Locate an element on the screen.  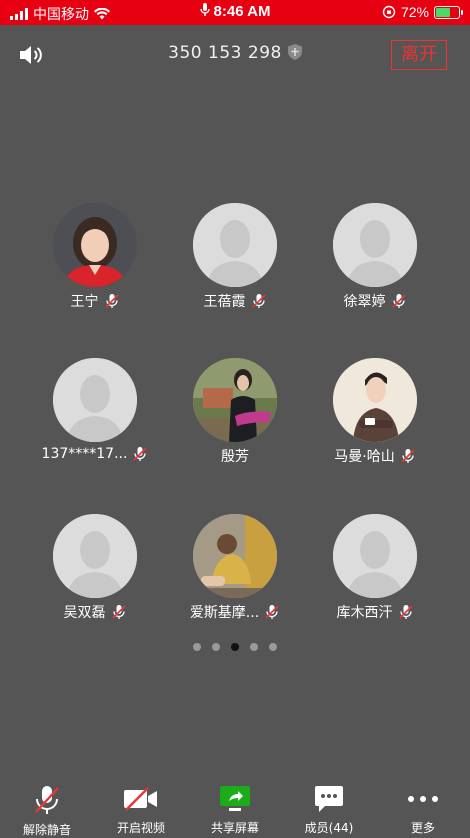
participant-tile: 徐翠婷 is located at coordinates (375, 257).